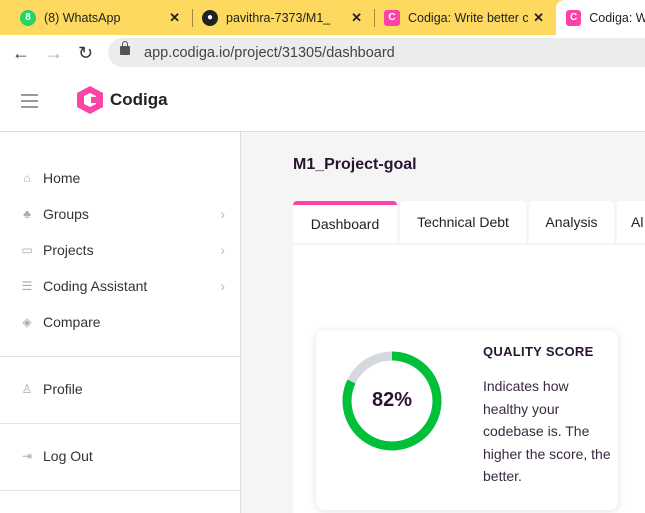  What do you see at coordinates (29, 101) in the screenshot?
I see `menu-icon` at bounding box center [29, 101].